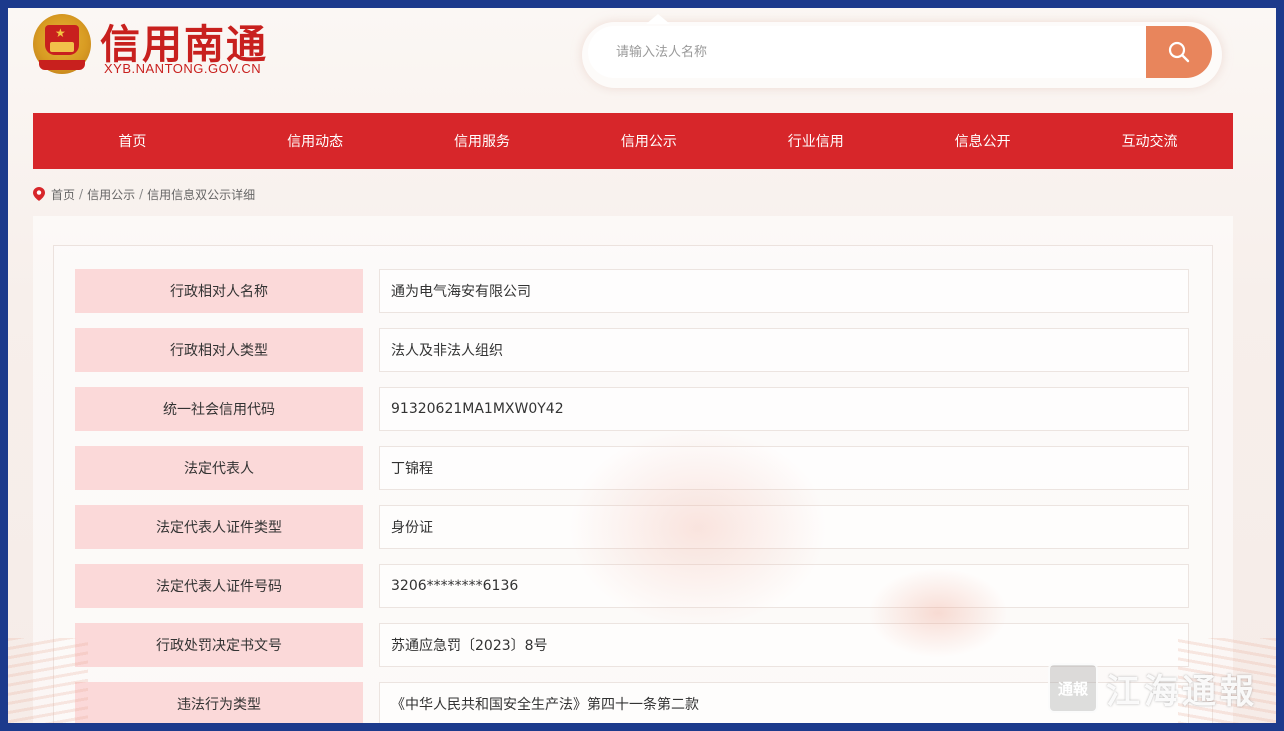 The image size is (1284, 731). What do you see at coordinates (784, 702) in the screenshot?
I see `field-value: 《中华人民共和国安全生产法》第四十一条第二款` at bounding box center [784, 702].